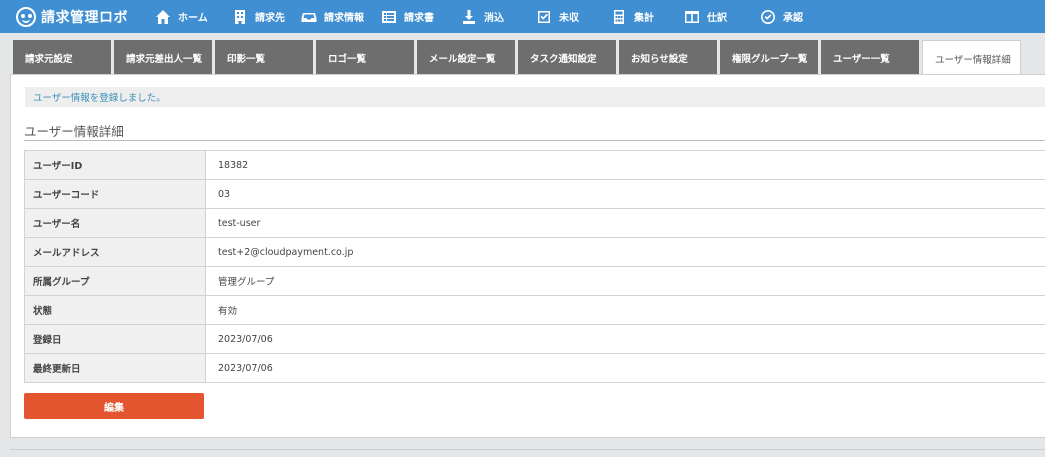 This screenshot has height=457, width=1045. What do you see at coordinates (625, 165) in the screenshot?
I see `field-value: 18382` at bounding box center [625, 165].